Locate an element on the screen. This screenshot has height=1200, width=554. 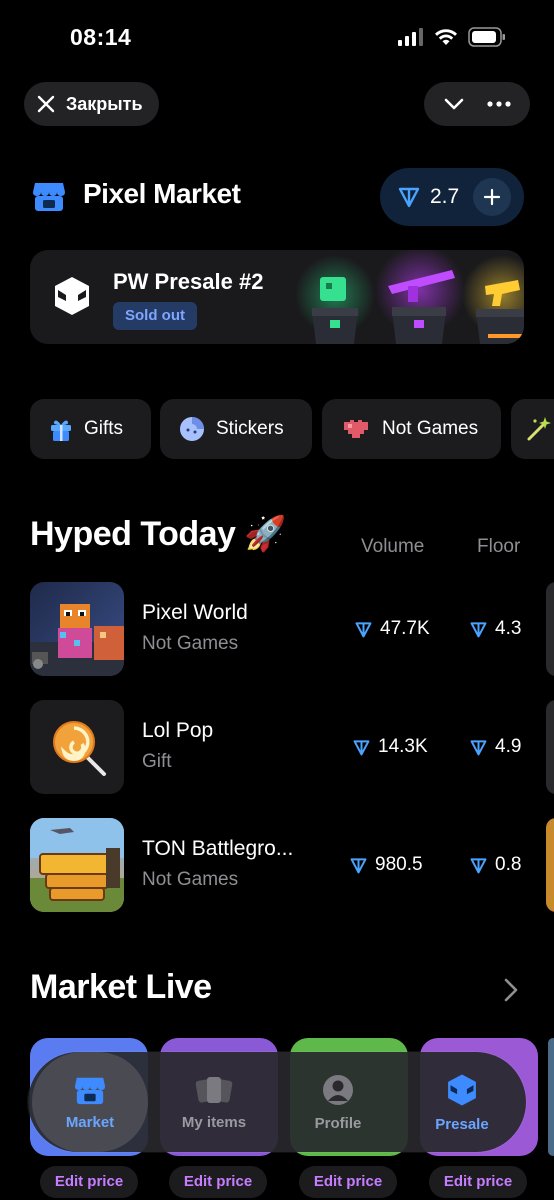
chests-illustration is located at coordinates (409, 297).